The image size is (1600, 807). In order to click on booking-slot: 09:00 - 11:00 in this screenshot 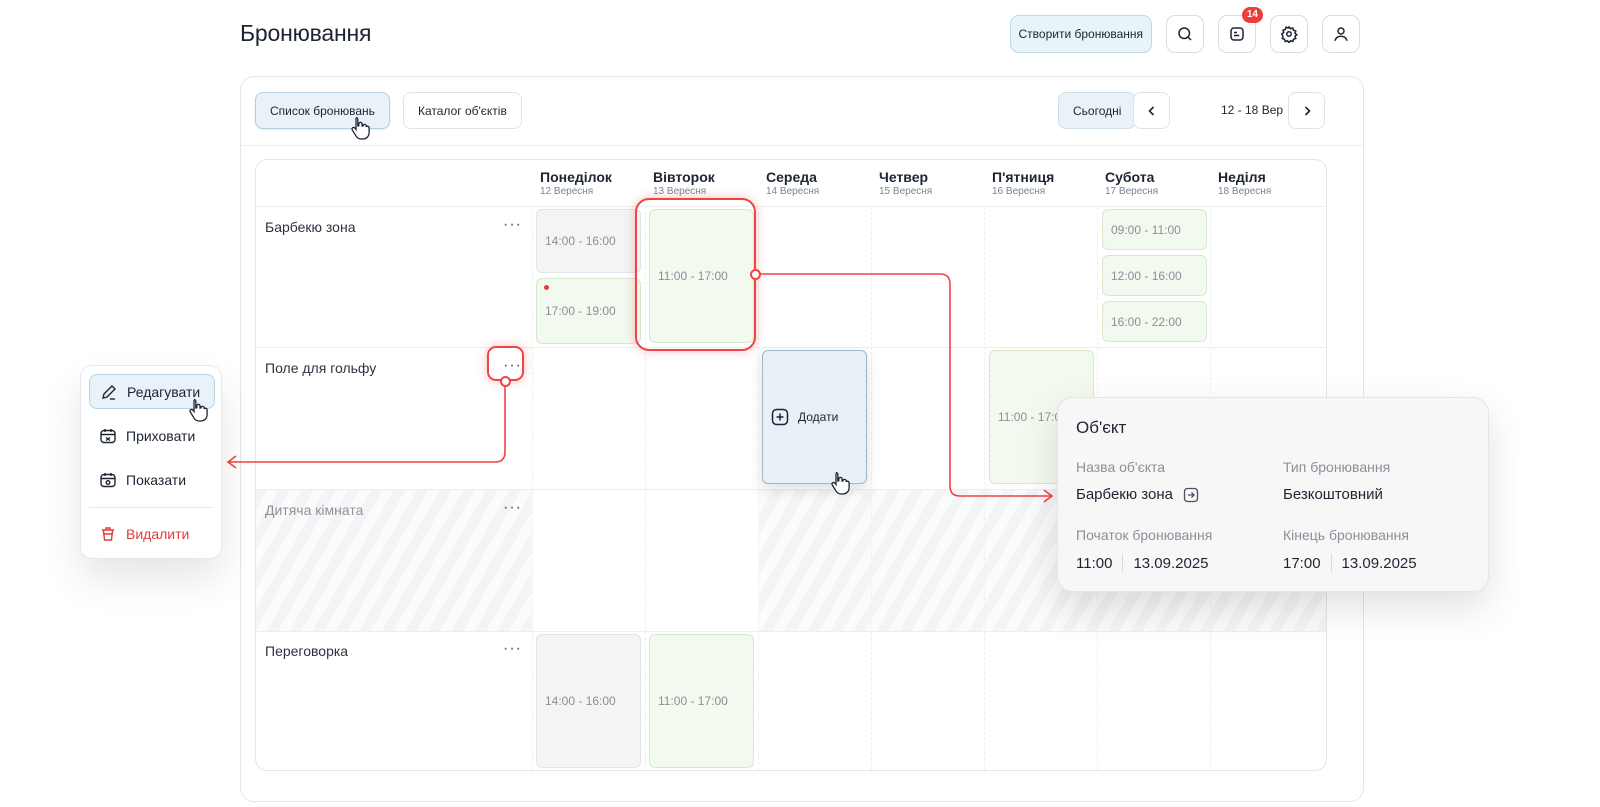, I will do `click(1154, 229)`.